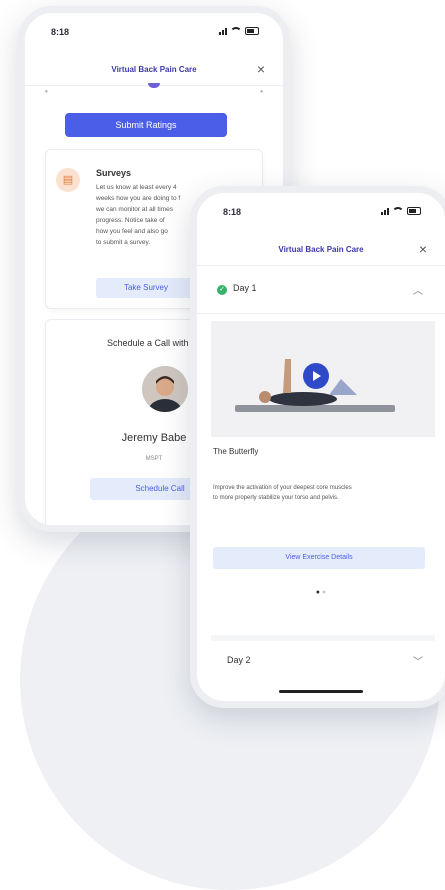 This screenshot has width=445, height=890. I want to click on exercise-name: The Butterfly, so click(236, 451).